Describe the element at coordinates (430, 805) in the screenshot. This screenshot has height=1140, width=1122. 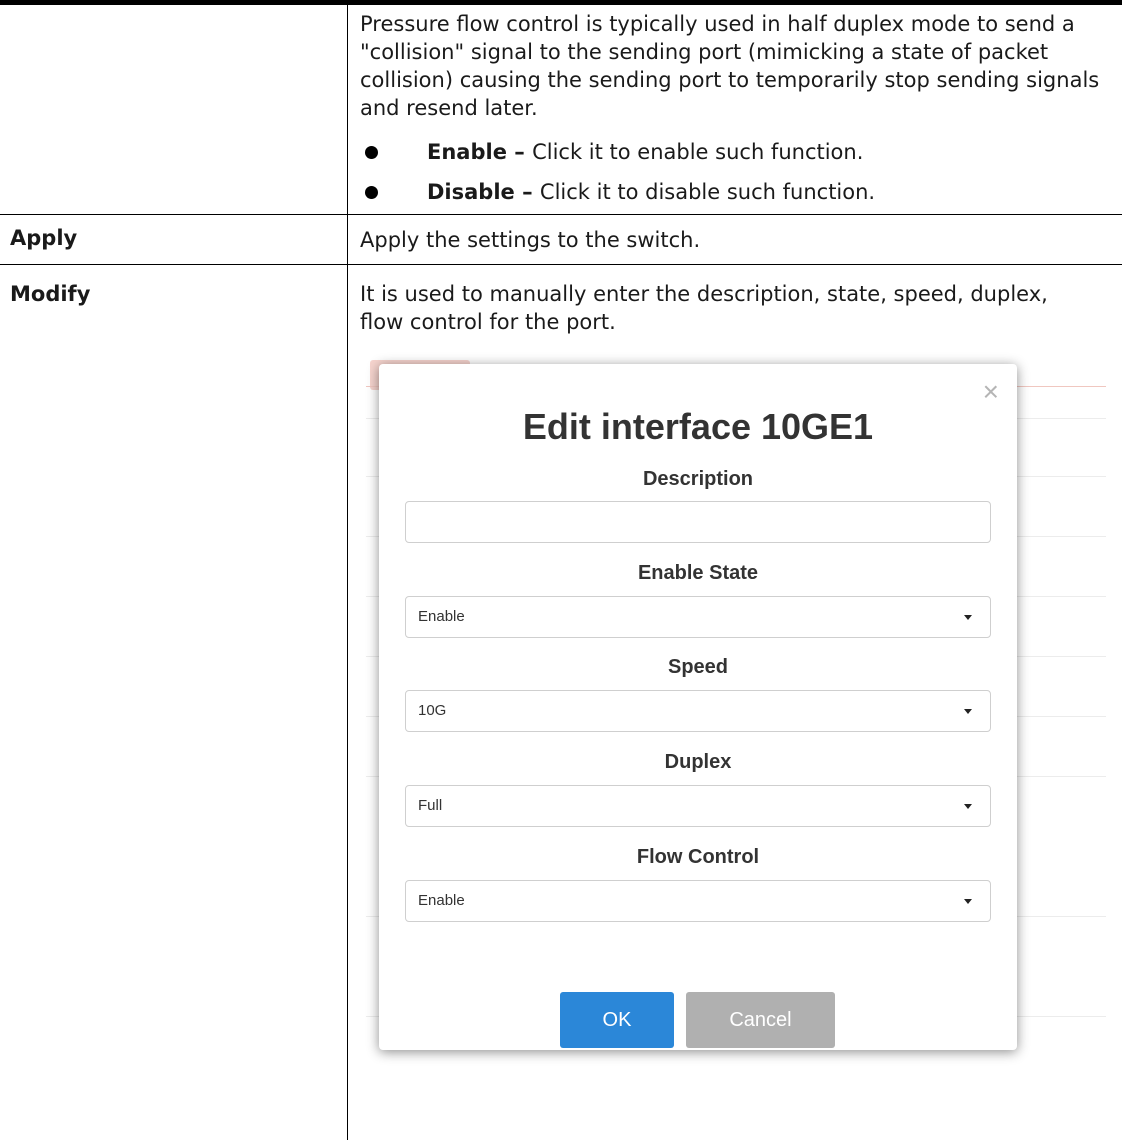
I see `duplex-value: Full` at that location.